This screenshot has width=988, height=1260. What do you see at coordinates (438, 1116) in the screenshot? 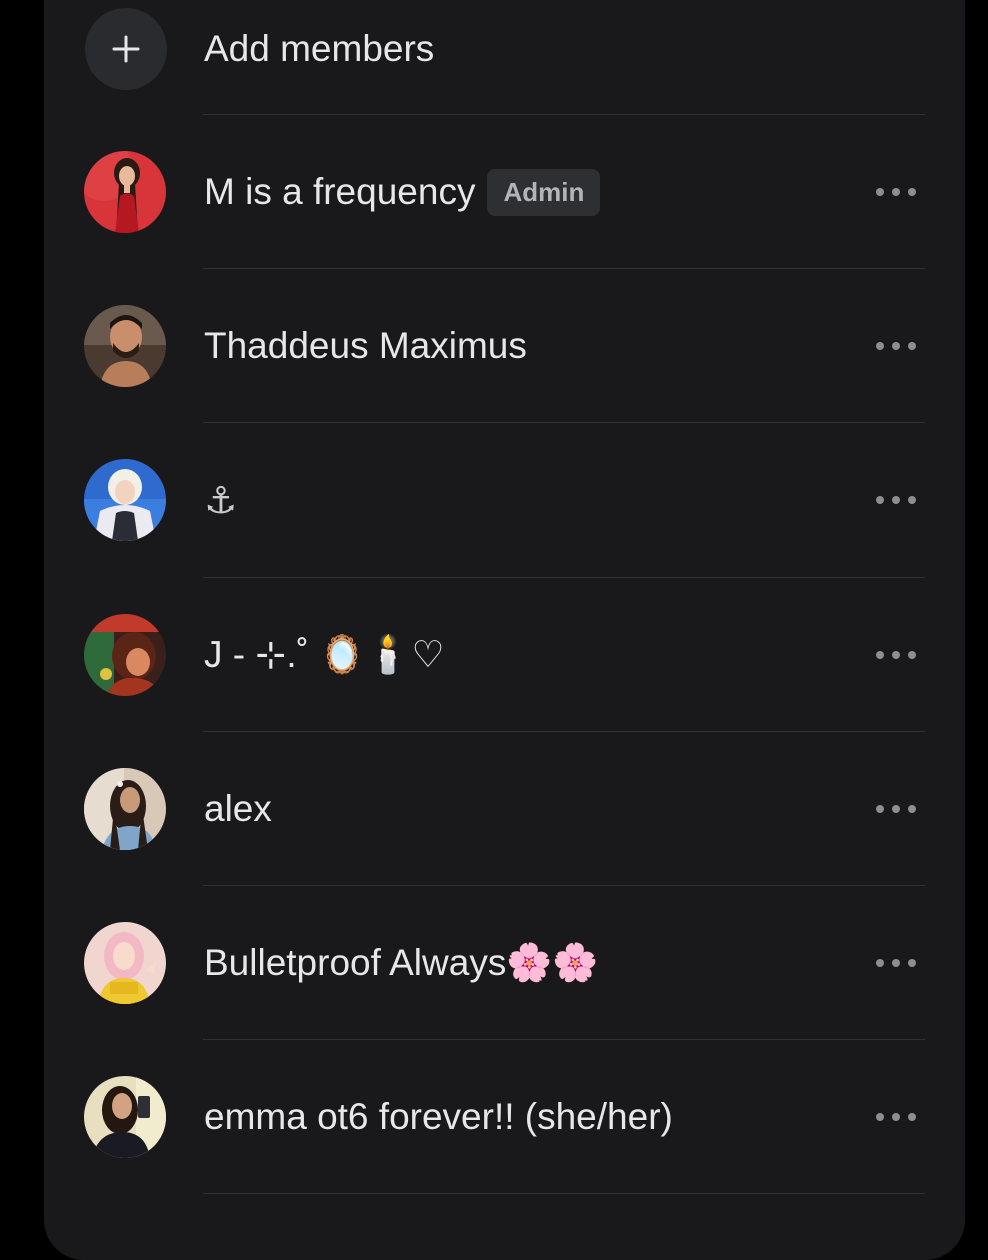
I see `member-name: emma ot6 forever!! (she/her)` at bounding box center [438, 1116].